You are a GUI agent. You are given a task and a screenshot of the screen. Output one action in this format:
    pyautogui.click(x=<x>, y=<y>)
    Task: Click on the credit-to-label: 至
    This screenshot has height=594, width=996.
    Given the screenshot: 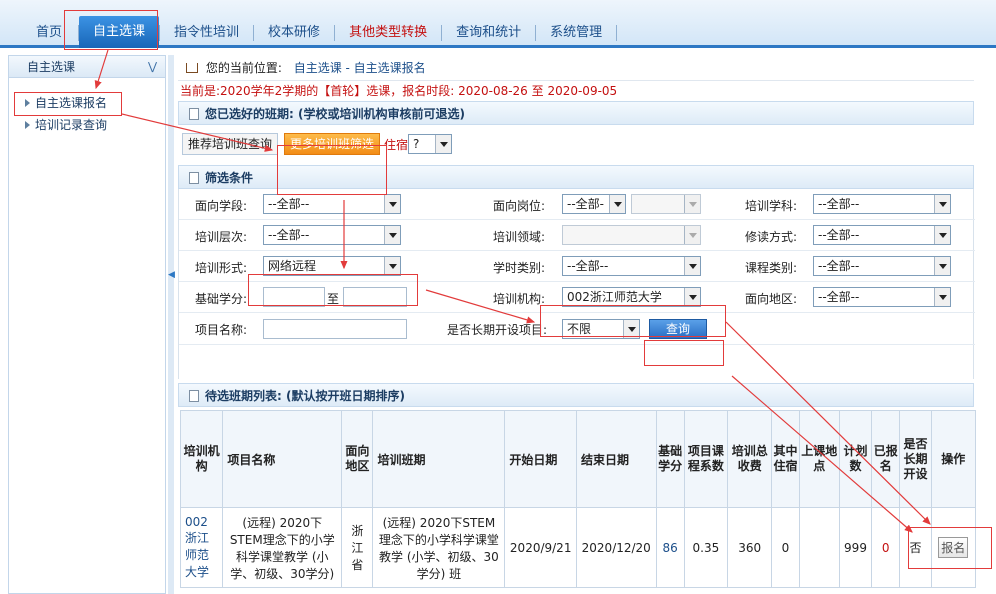 What is the action you would take?
    pyautogui.click(x=333, y=299)
    